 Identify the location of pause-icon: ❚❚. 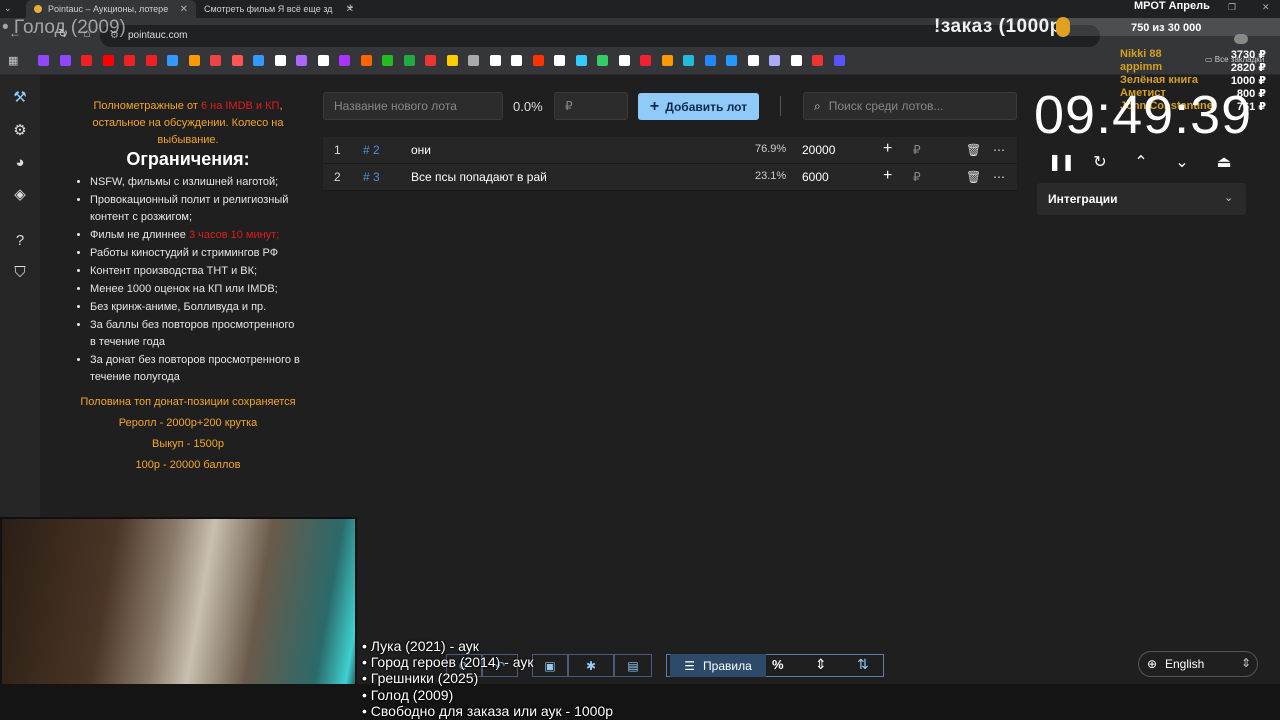
(1061, 163).